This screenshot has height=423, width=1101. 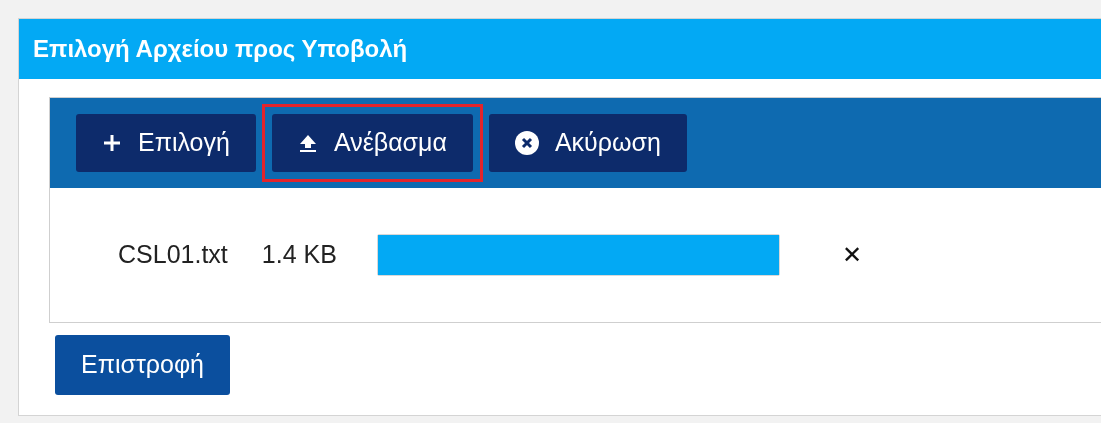 I want to click on remove-button: ✕, so click(x=851, y=255).